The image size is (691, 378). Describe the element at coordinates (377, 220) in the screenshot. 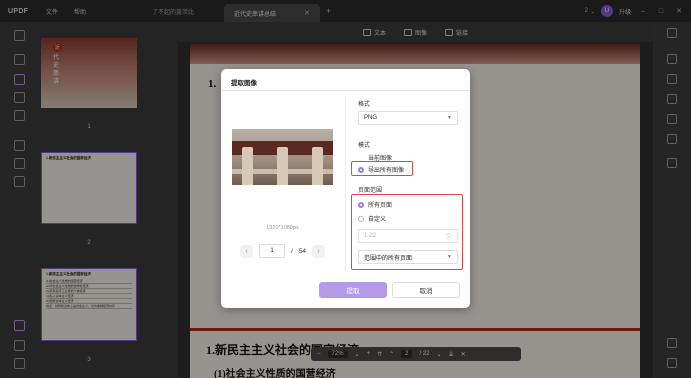

I see `radio-label: 自定义` at that location.